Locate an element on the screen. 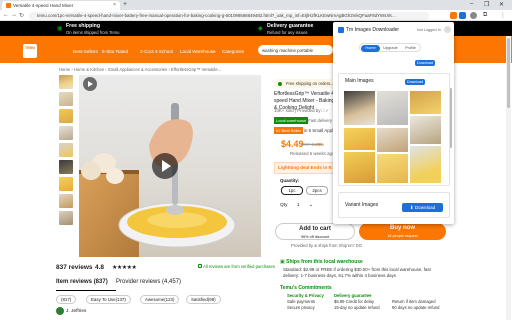 This screenshot has width=512, height=320. download-all-button: Download is located at coordinates (425, 63).